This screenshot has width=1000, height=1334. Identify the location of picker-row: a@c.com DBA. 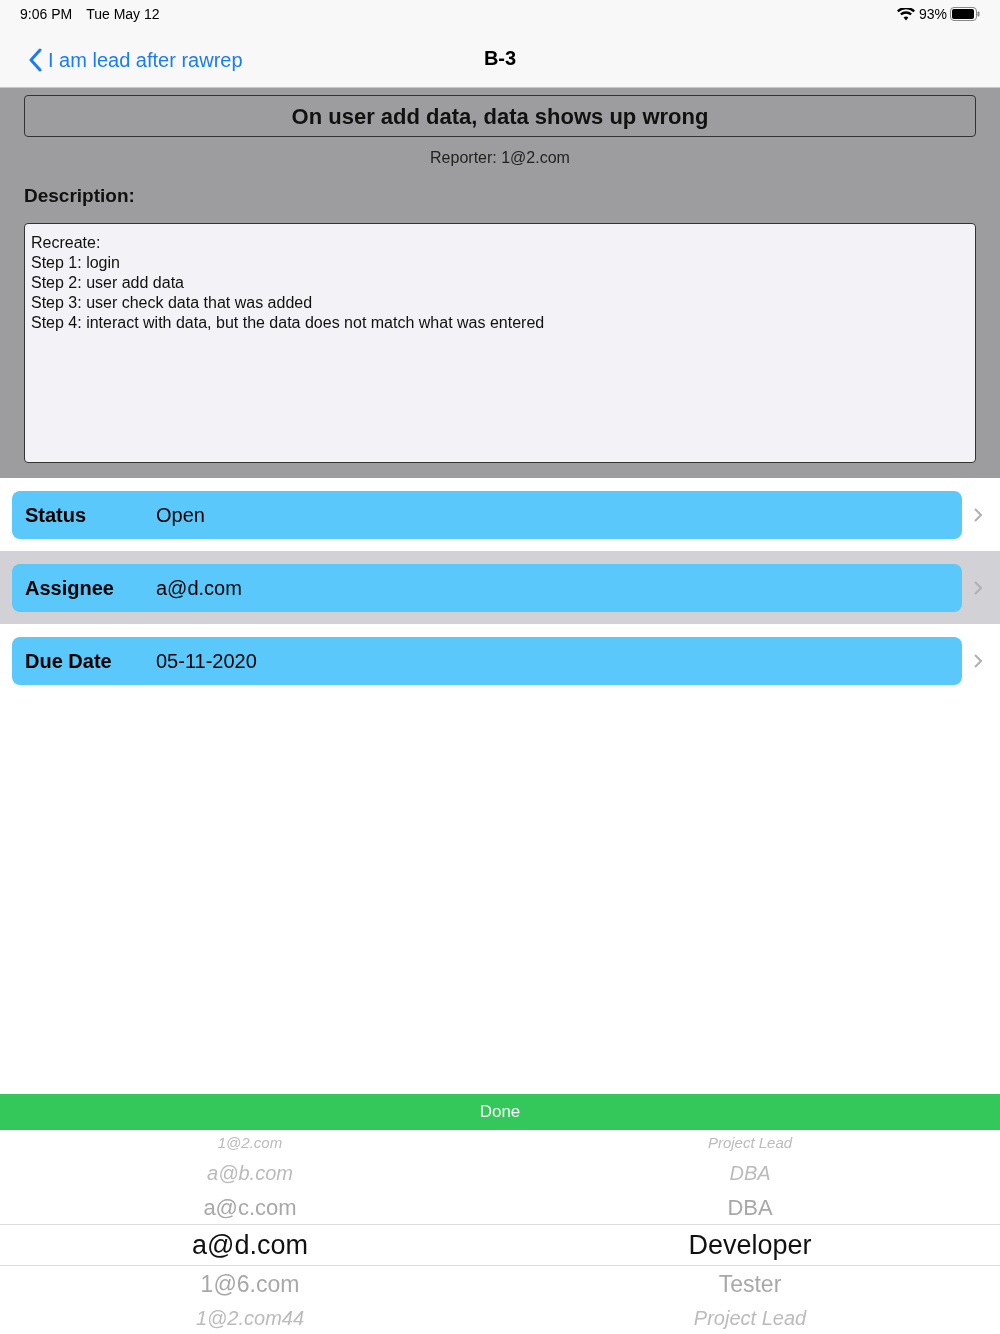
(500, 1207).